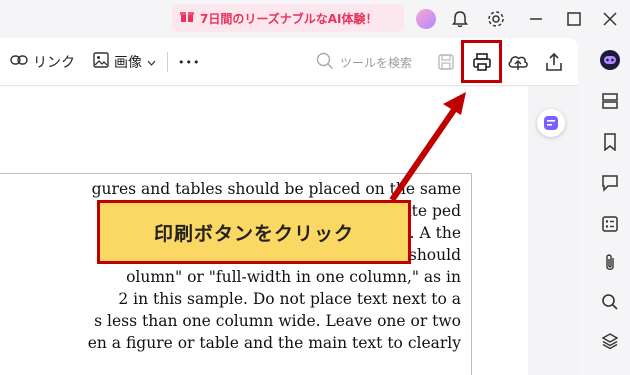 The height and width of the screenshot is (375, 630). I want to click on ai-assistant-icon, so click(610, 60).